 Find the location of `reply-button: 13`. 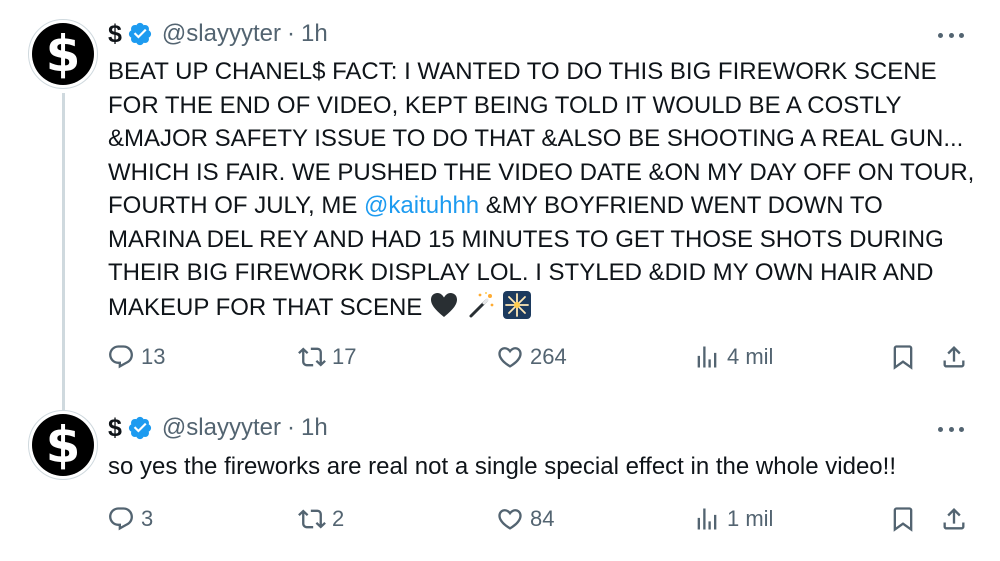

reply-button: 13 is located at coordinates (136, 357).